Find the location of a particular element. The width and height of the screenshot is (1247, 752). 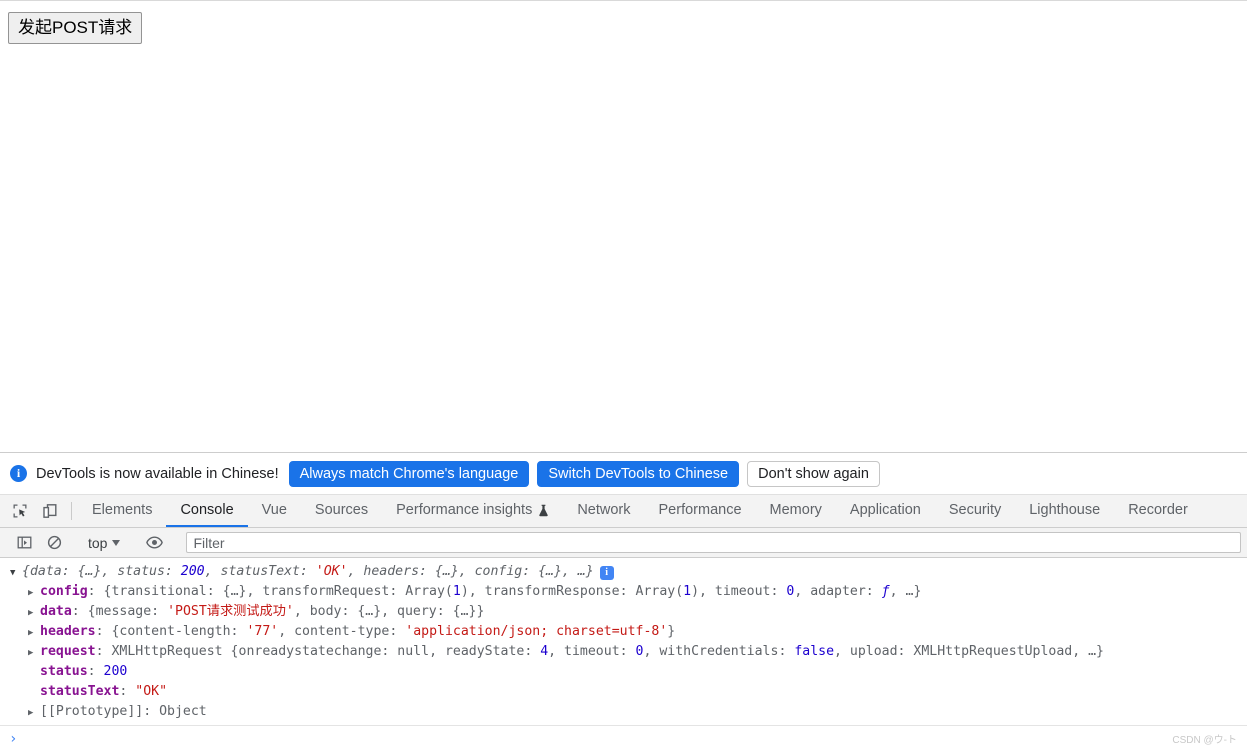

tab-label: Network is located at coordinates (604, 510).